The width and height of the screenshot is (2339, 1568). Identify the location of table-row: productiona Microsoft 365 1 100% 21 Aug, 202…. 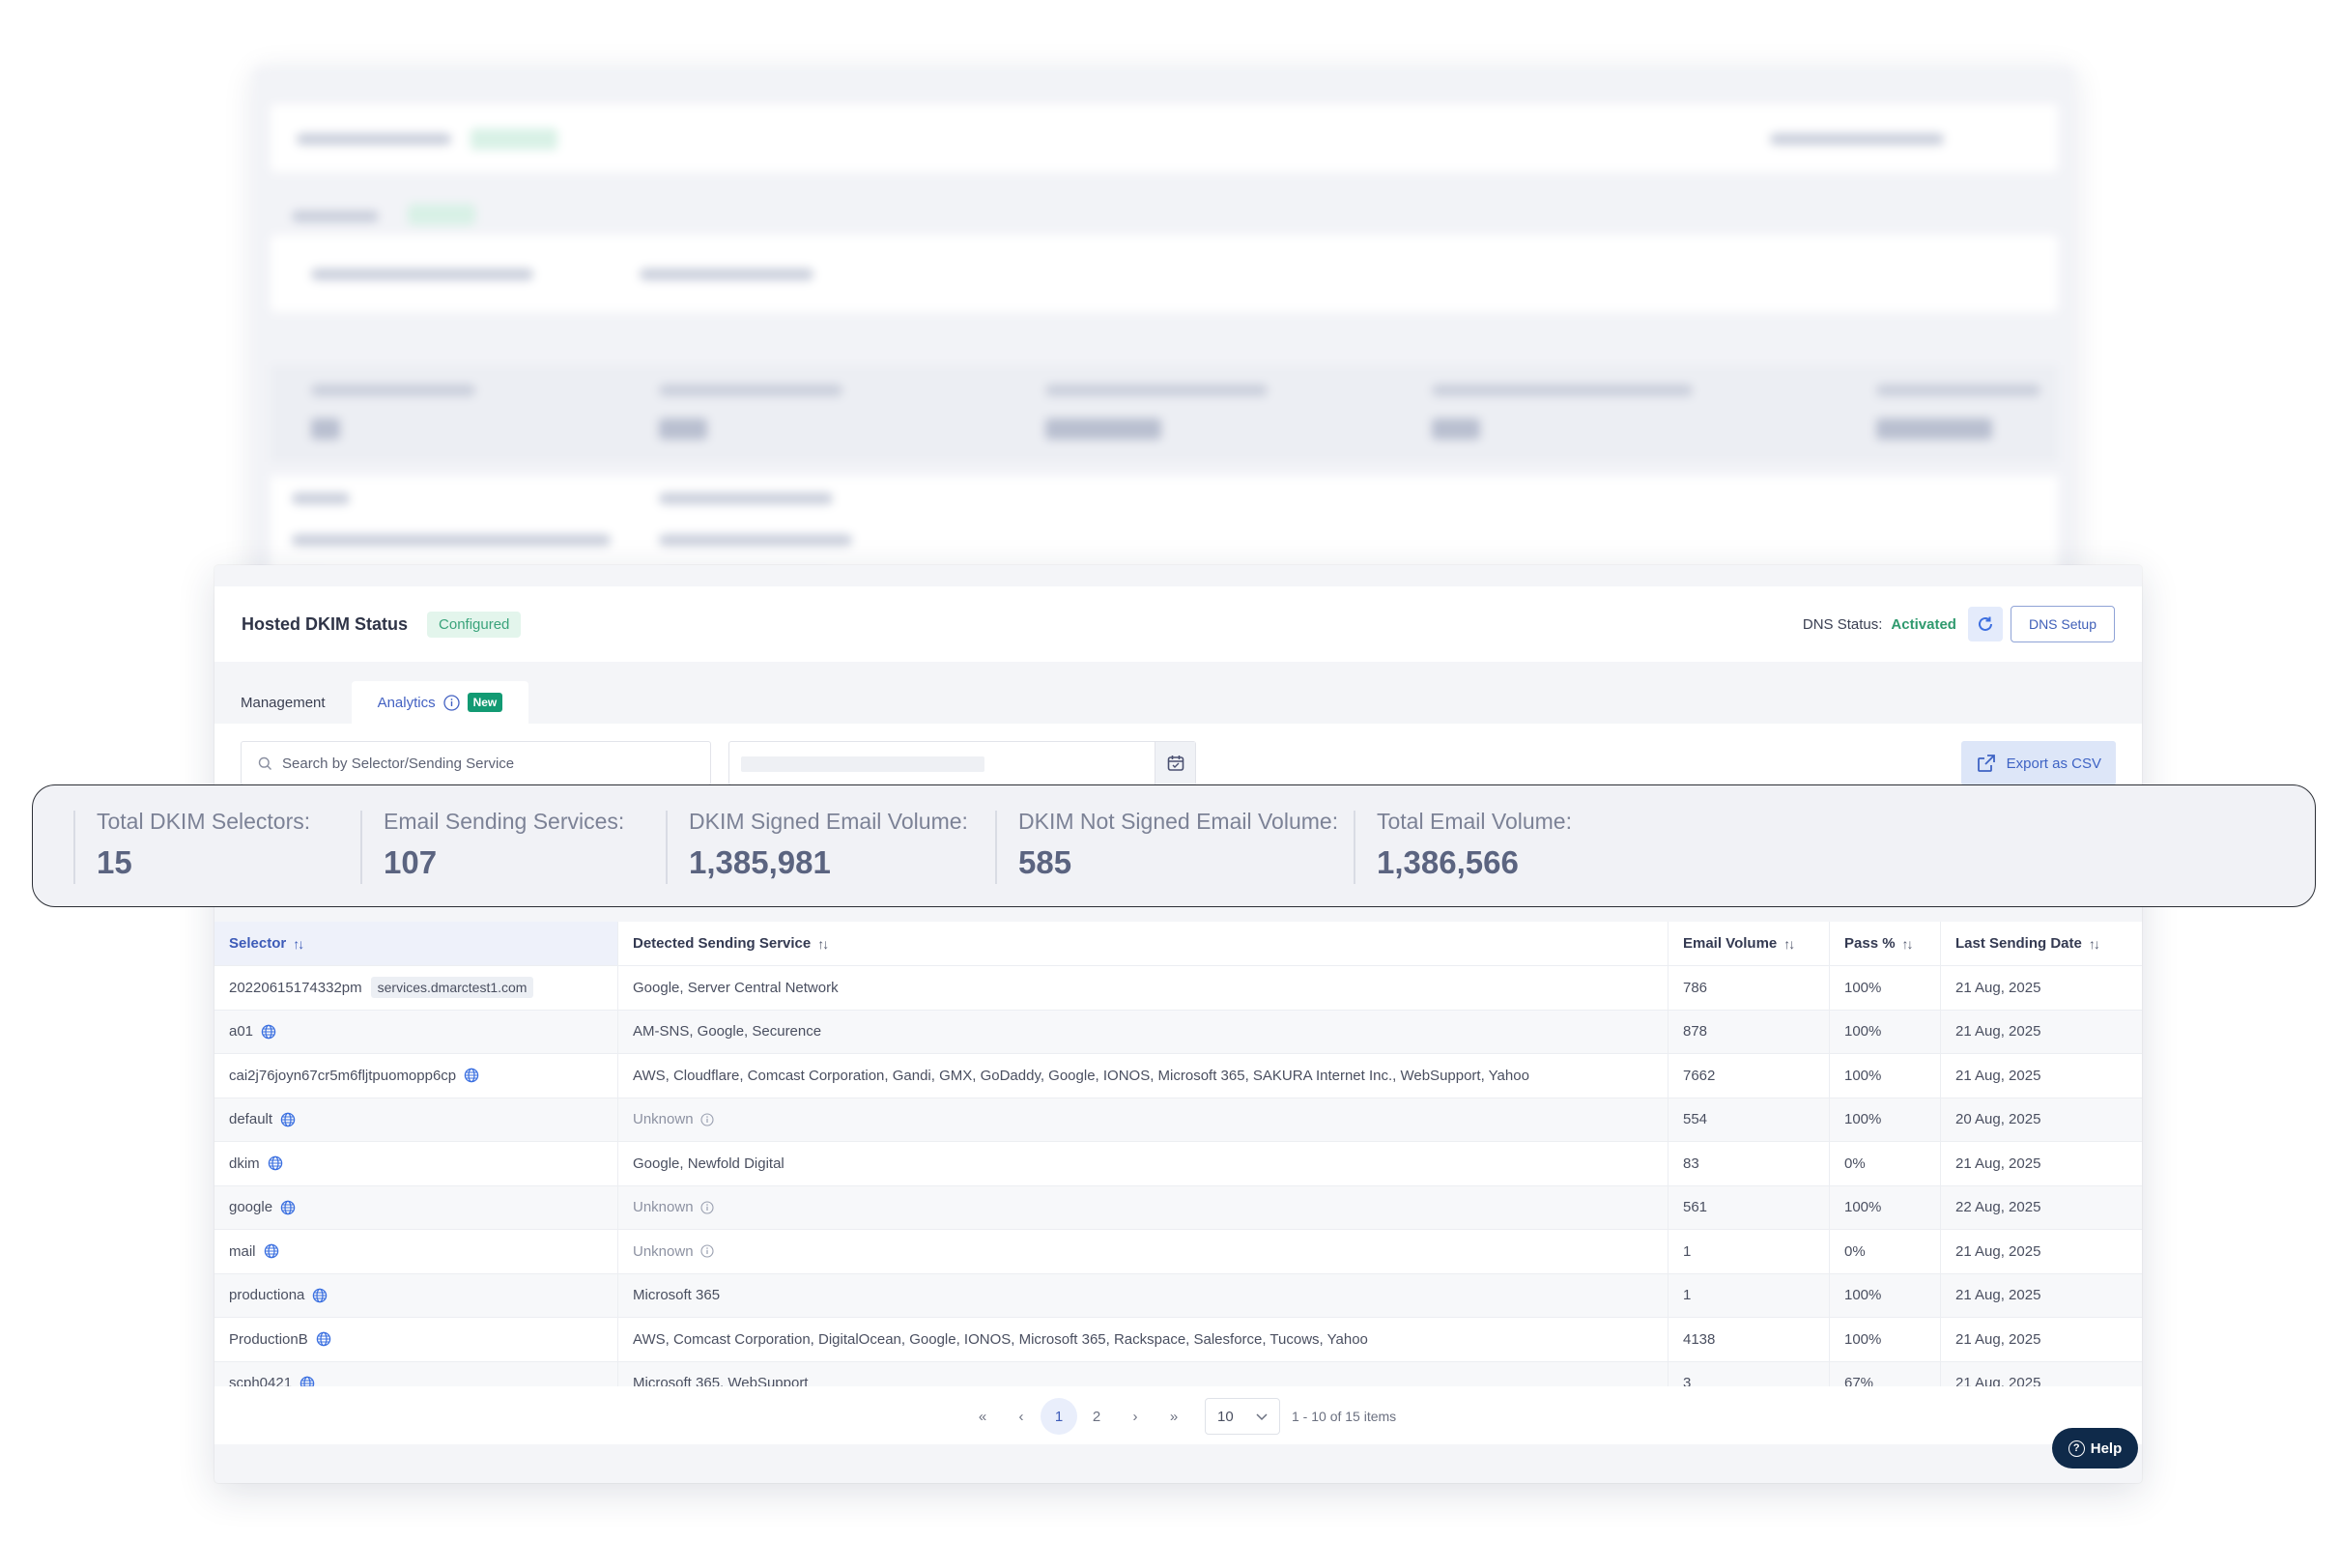
(1178, 1294).